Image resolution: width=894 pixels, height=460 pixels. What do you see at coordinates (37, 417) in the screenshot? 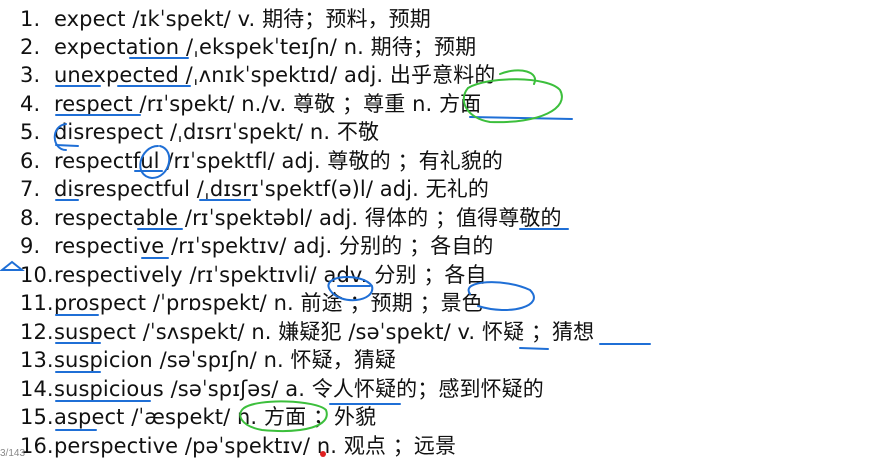
I see `entry-number: 15.` at bounding box center [37, 417].